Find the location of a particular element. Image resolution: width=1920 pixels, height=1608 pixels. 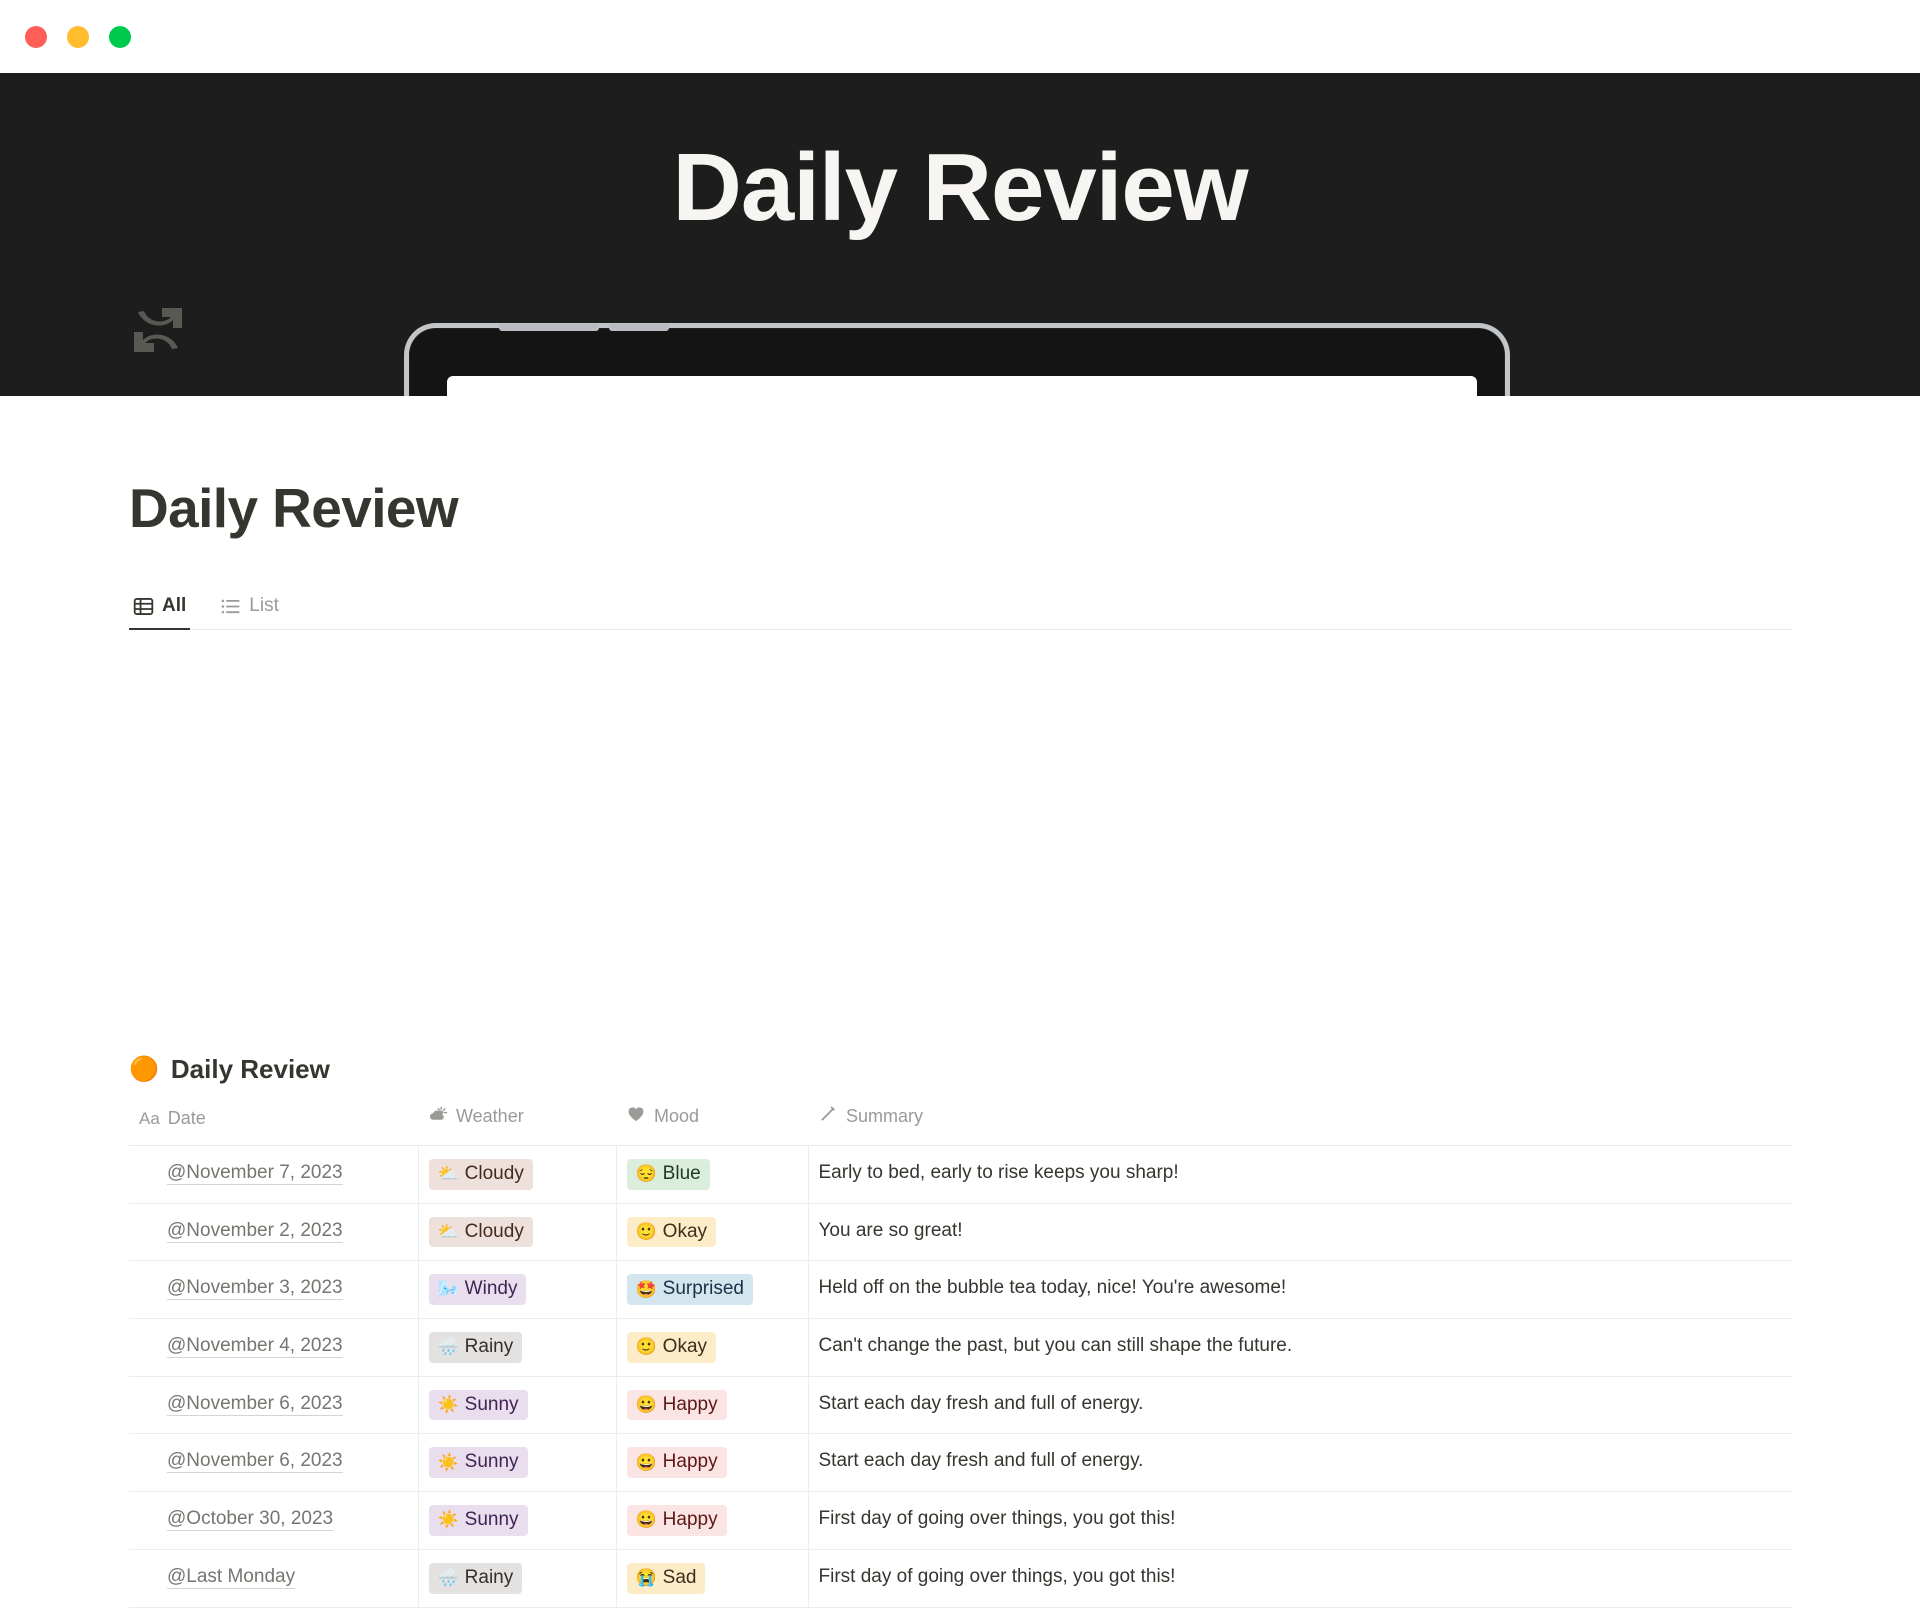

cell-date: @November 2, 2023 is located at coordinates (274, 1232).